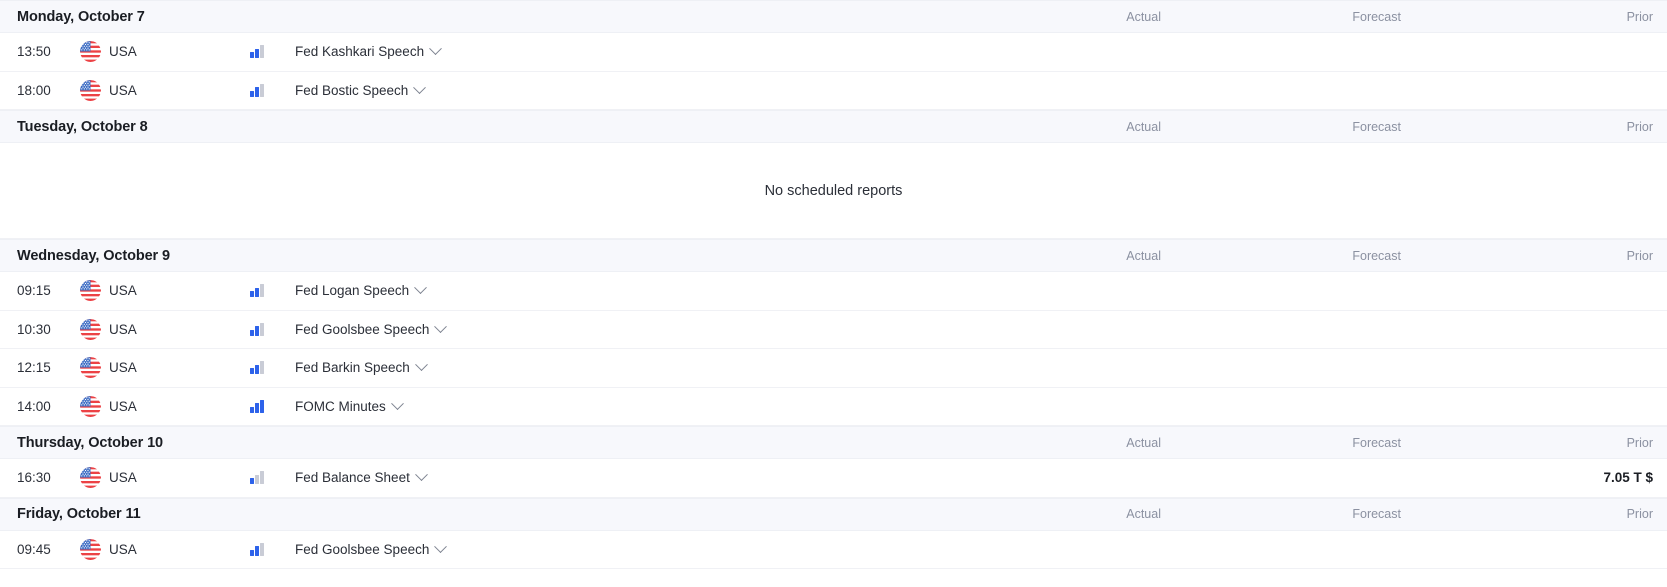  Describe the element at coordinates (34, 329) in the screenshot. I see `event-time: 10:30` at that location.